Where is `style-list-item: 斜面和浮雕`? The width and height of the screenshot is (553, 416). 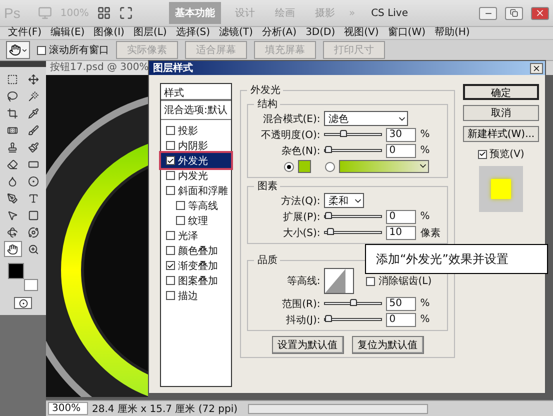 style-list-item: 斜面和浮雕 is located at coordinates (196, 190).